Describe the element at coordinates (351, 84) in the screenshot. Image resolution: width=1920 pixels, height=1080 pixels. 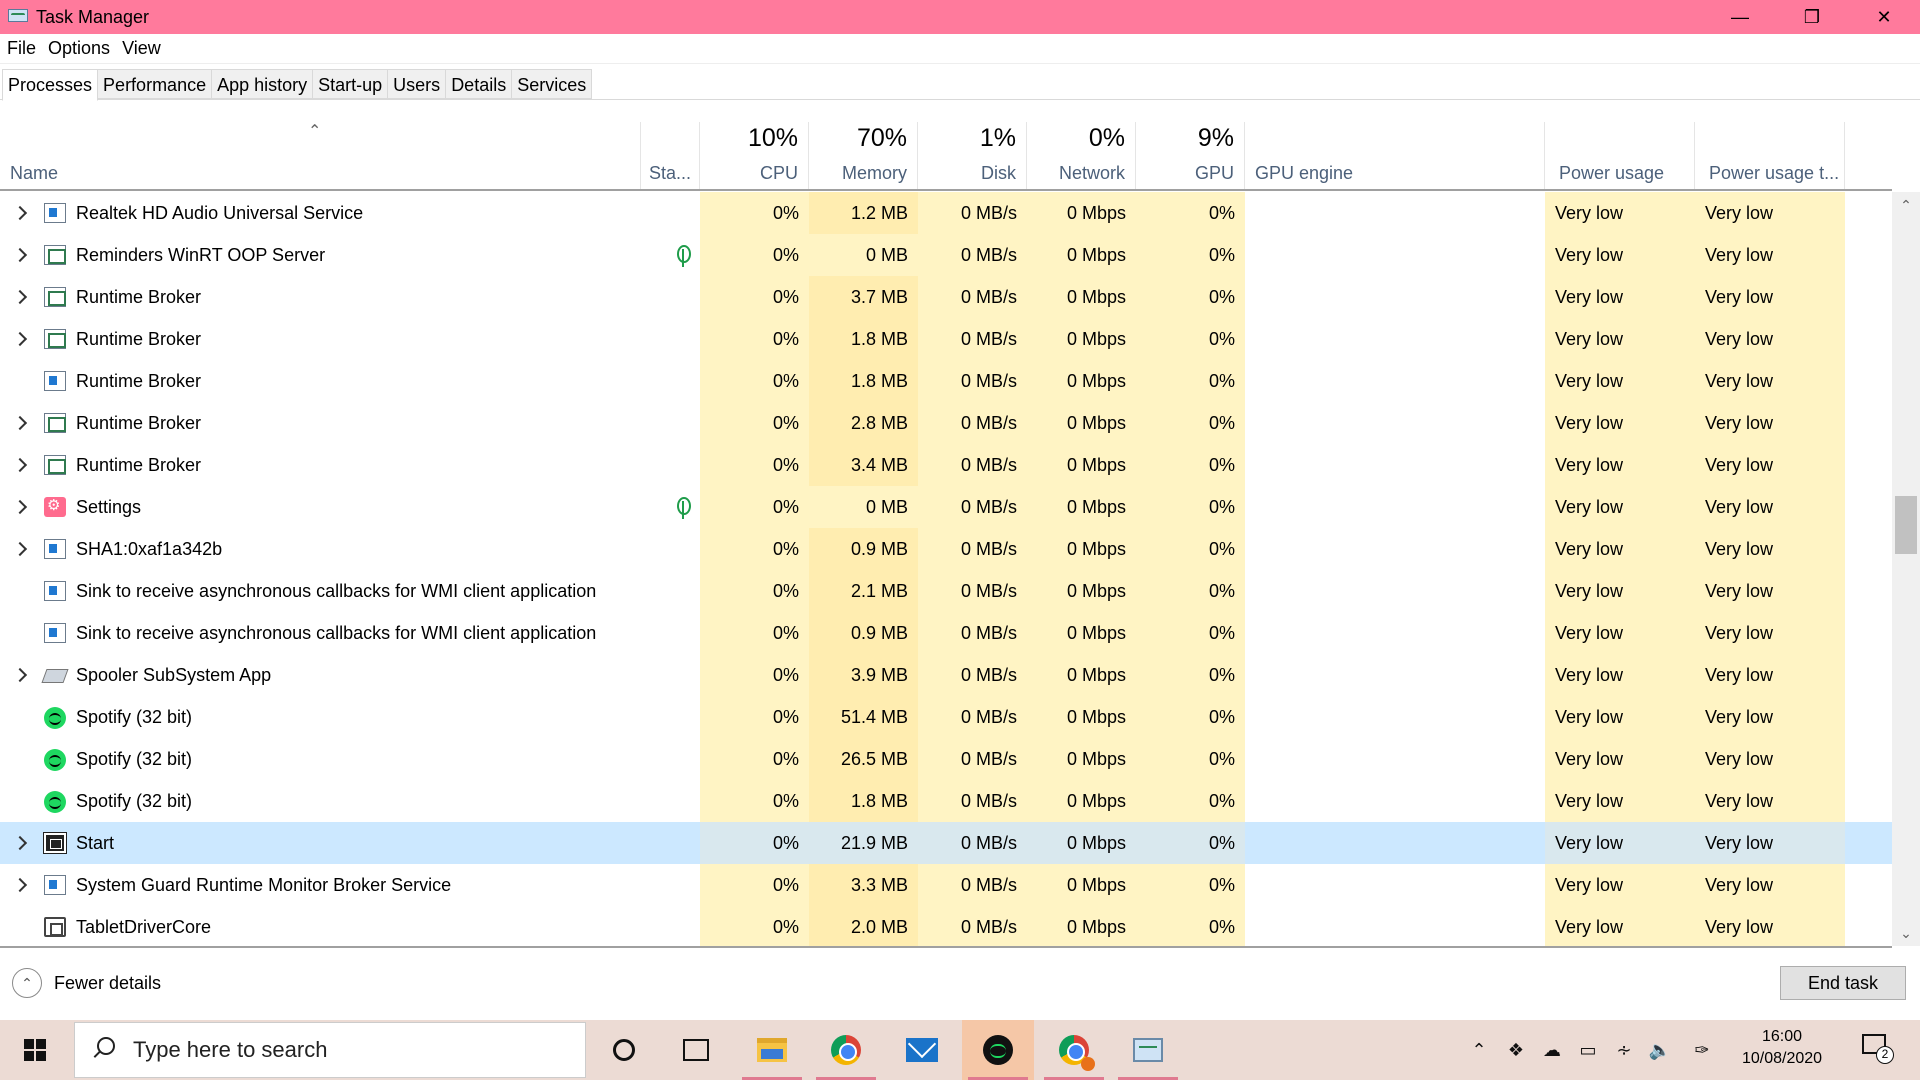
I see `tab-start-up: Start-up` at that location.